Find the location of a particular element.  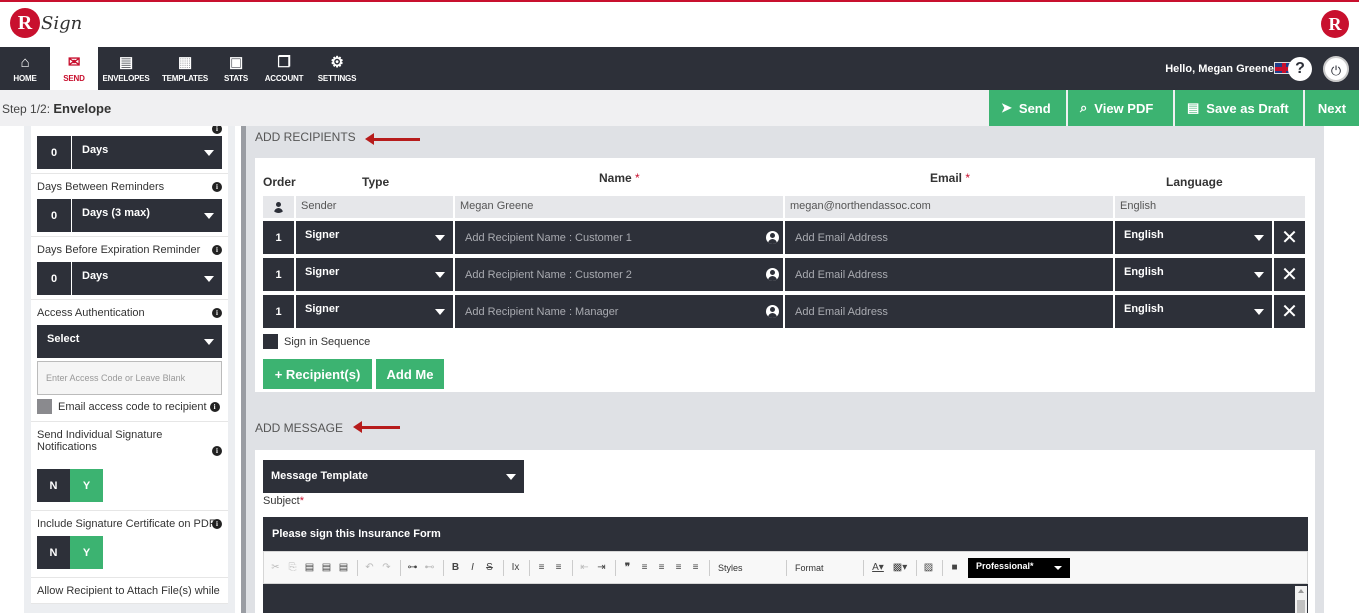

bold-icon: B is located at coordinates (455, 567).